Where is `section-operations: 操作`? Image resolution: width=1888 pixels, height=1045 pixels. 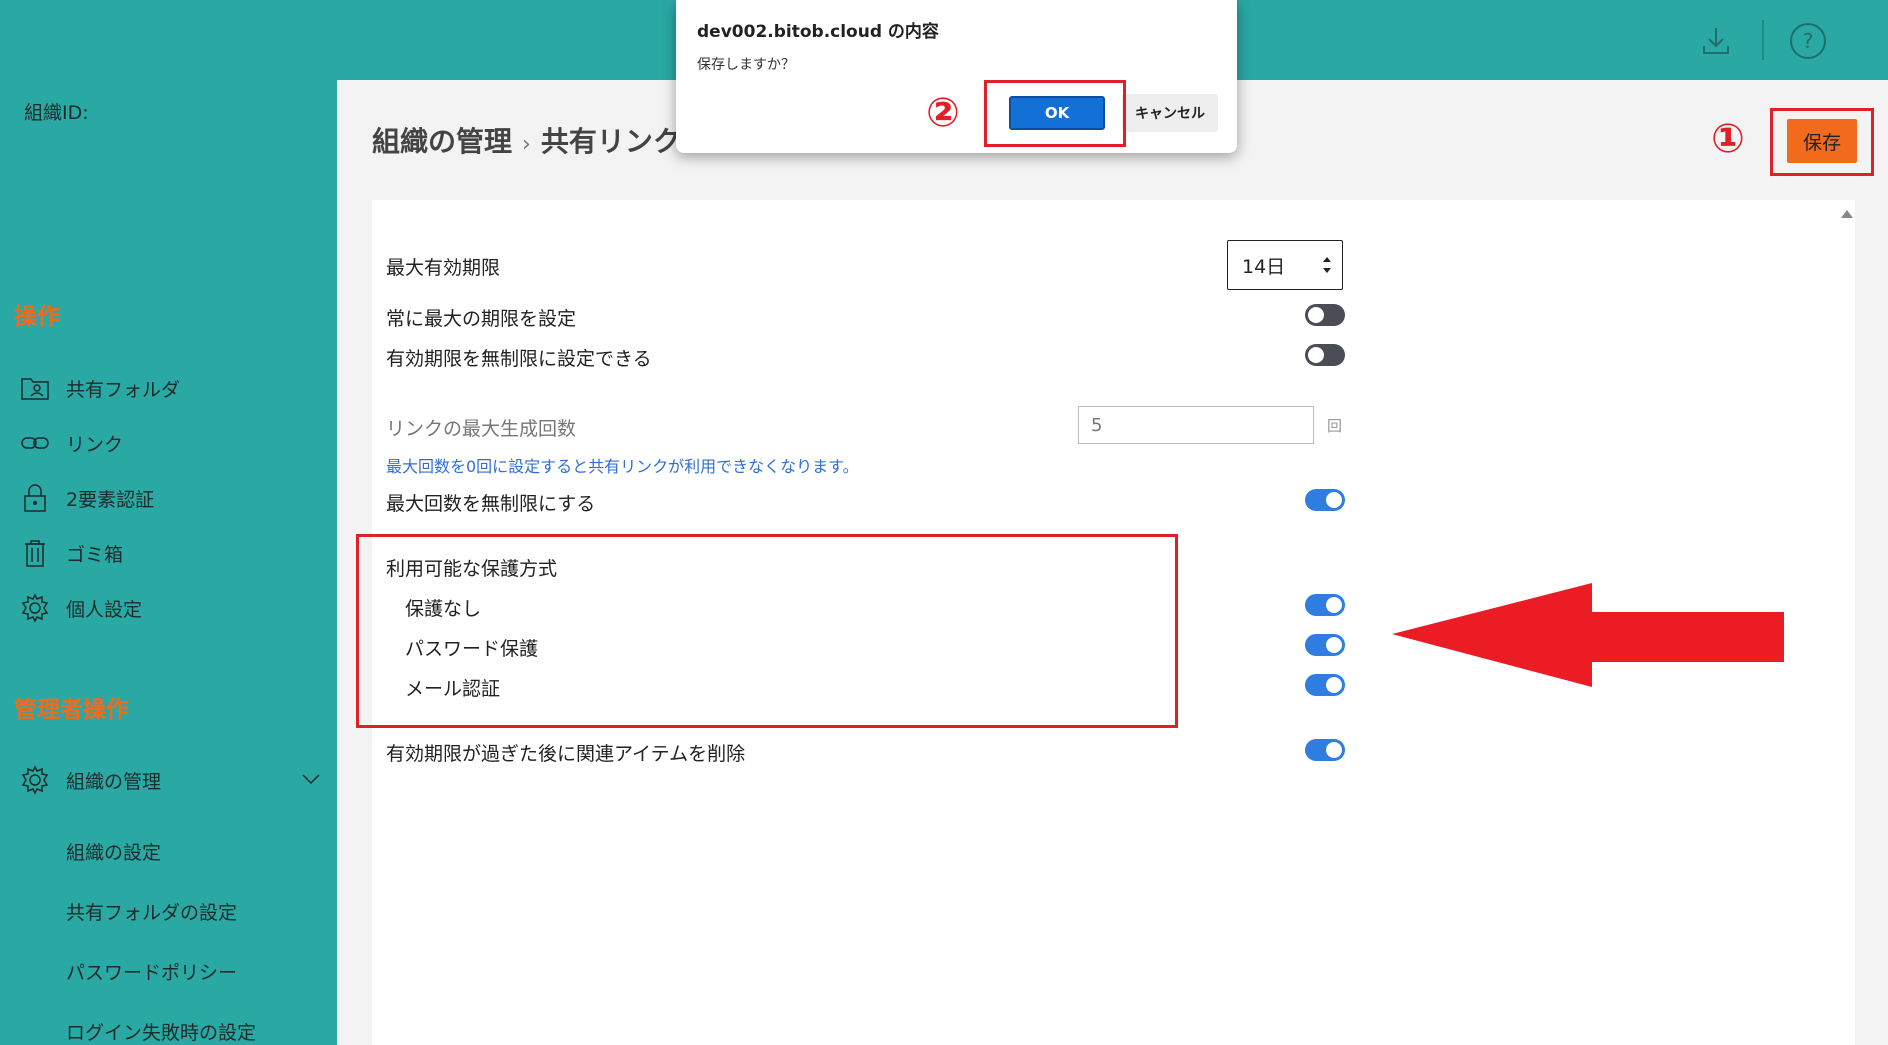
section-operations: 操作 is located at coordinates (37, 317).